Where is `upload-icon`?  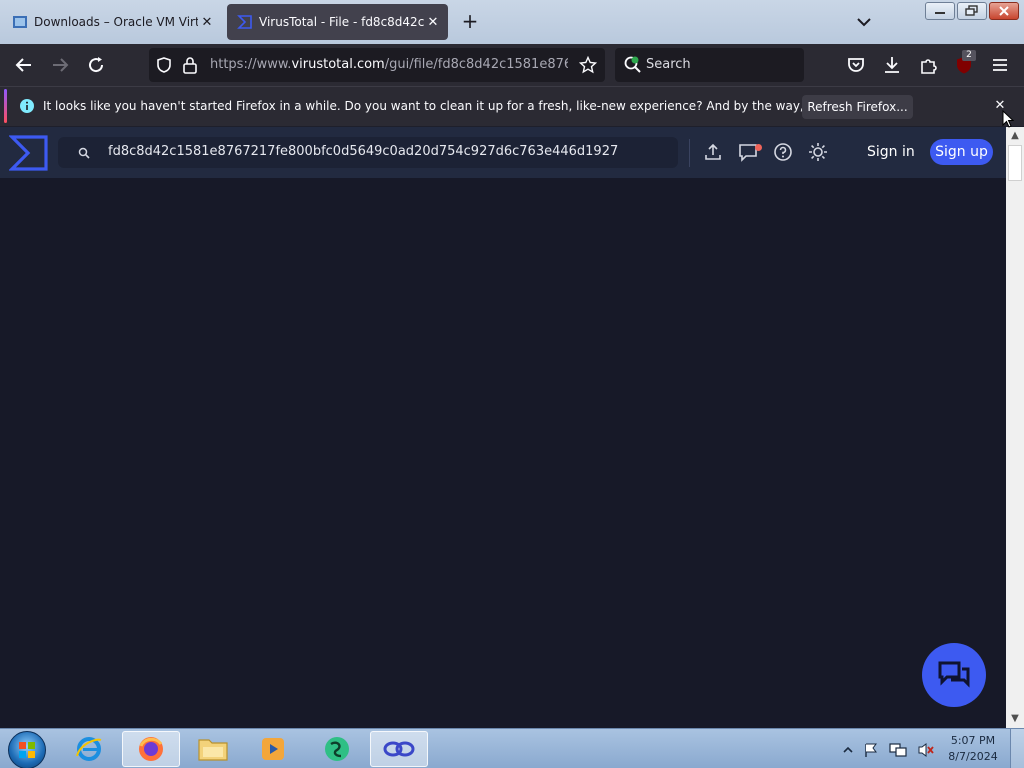
upload-icon is located at coordinates (713, 152).